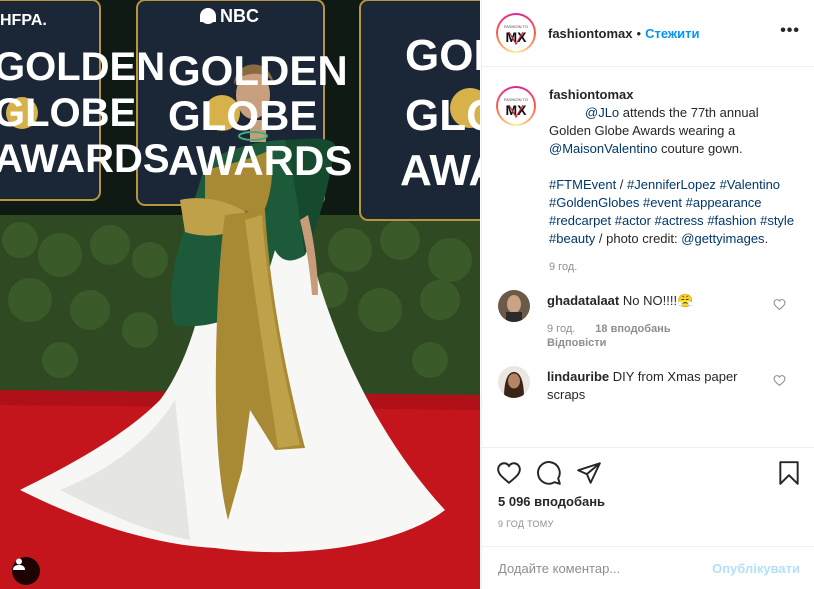 The image size is (814, 589). I want to click on hashtag: #fashion, so click(731, 220).